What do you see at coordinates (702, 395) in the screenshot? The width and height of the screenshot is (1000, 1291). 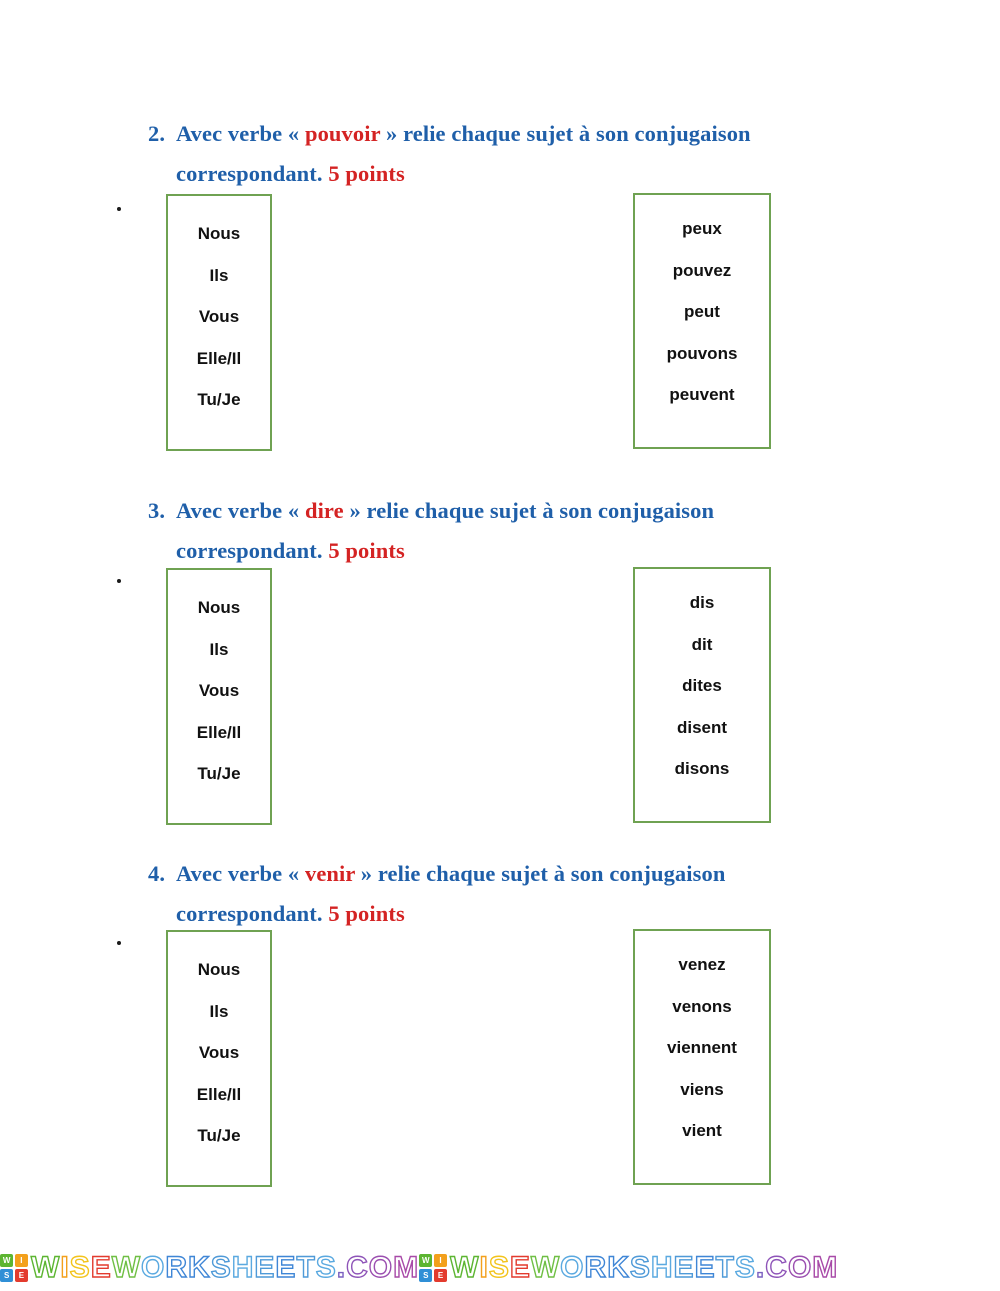 I see `conjugation-item: peuvent` at bounding box center [702, 395].